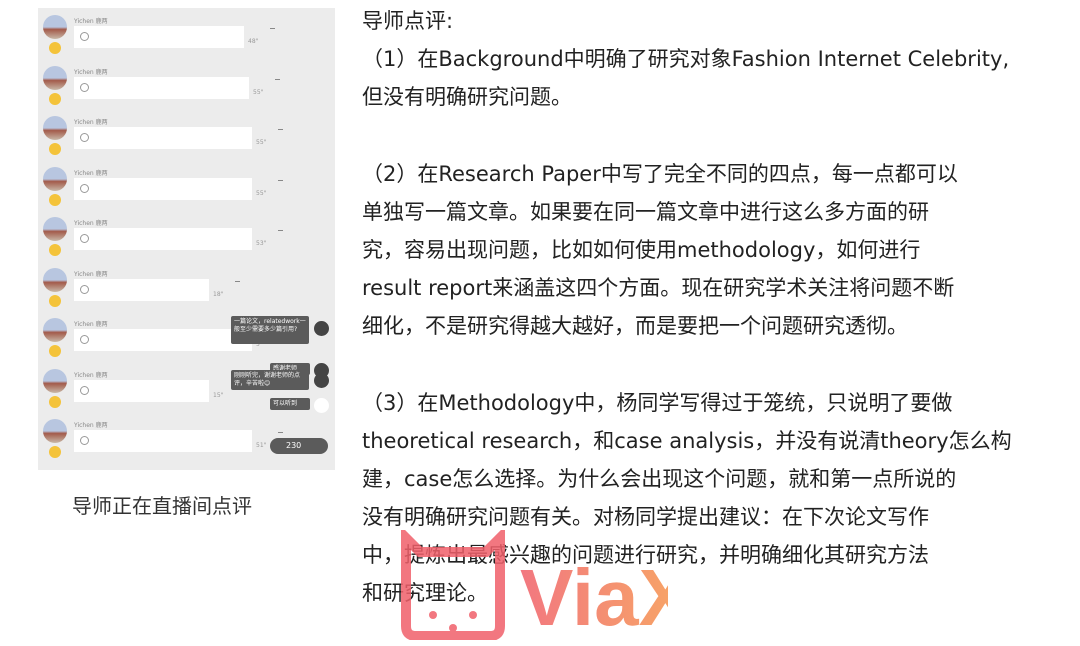 Image resolution: width=1080 pixels, height=646 pixels. Describe the element at coordinates (658, 288) in the screenshot. I see `review-line: result report来涵盖这四个方面。现在研究学术关注将问题不断` at that location.